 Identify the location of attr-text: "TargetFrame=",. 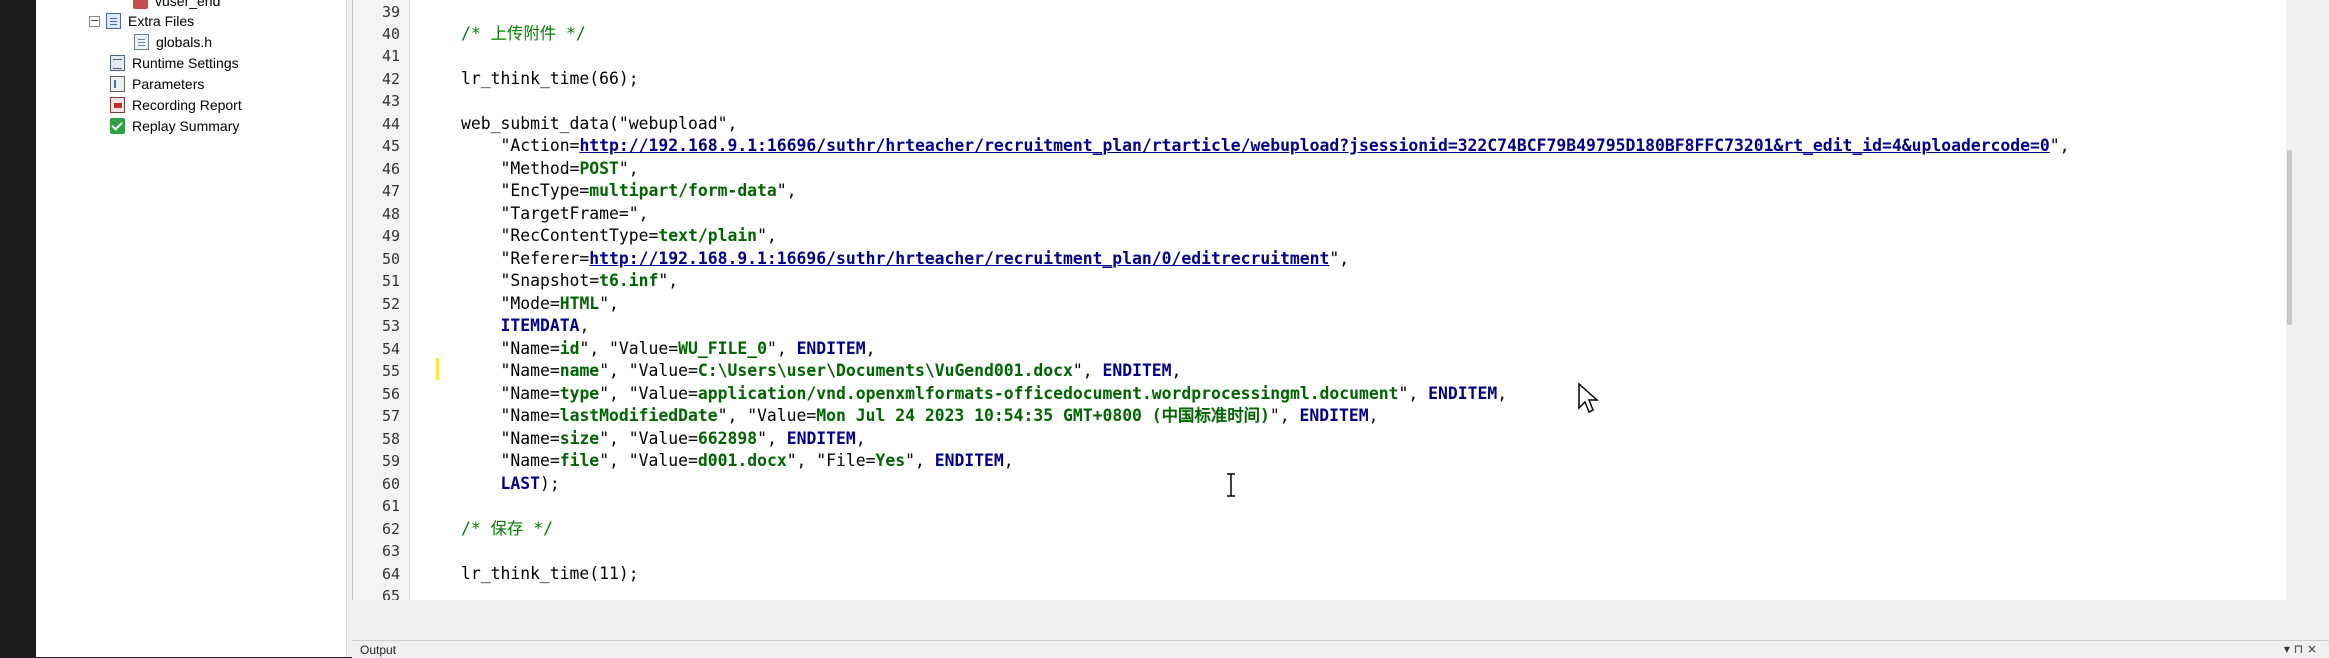
(574, 213).